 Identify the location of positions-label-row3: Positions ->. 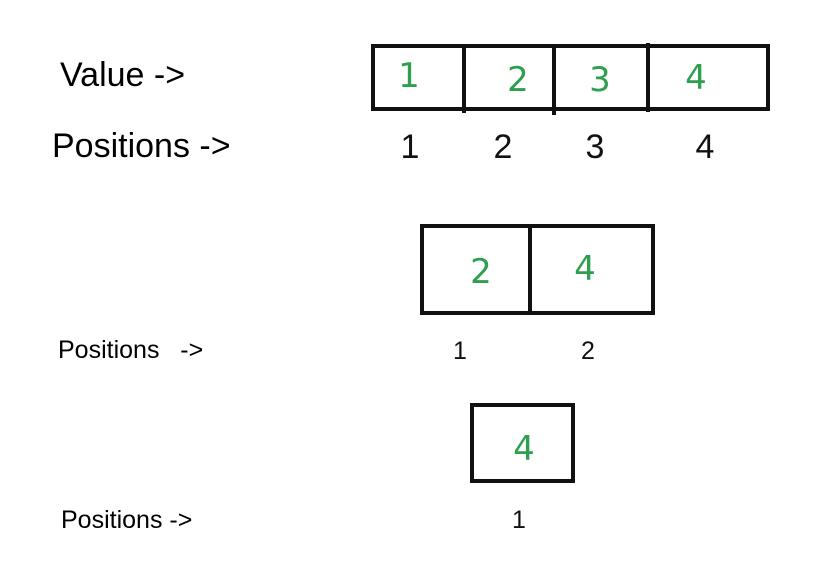
(127, 520).